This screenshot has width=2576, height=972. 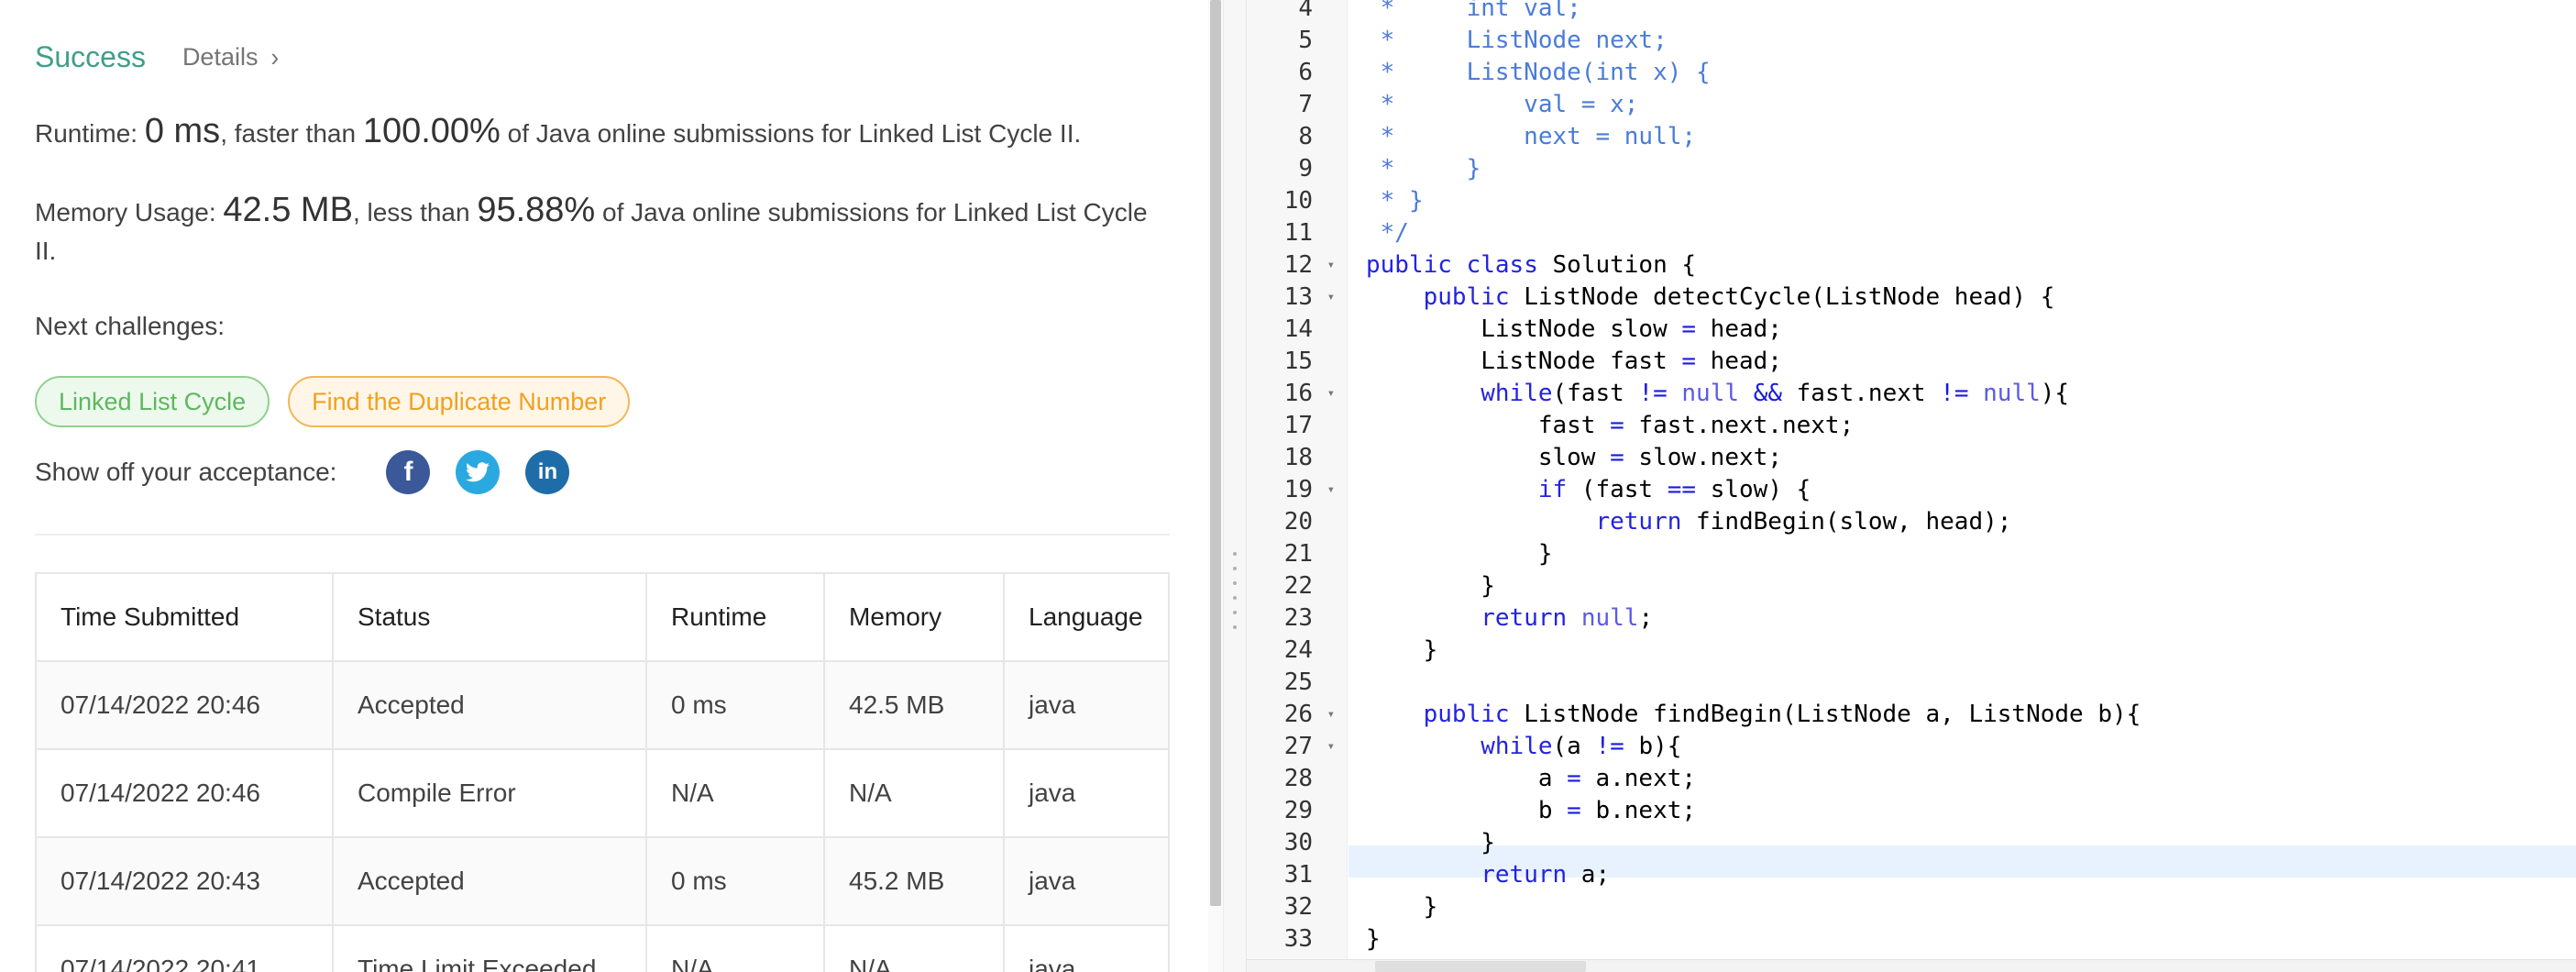 What do you see at coordinates (275, 56) in the screenshot?
I see `chevron-right-icon: ›` at bounding box center [275, 56].